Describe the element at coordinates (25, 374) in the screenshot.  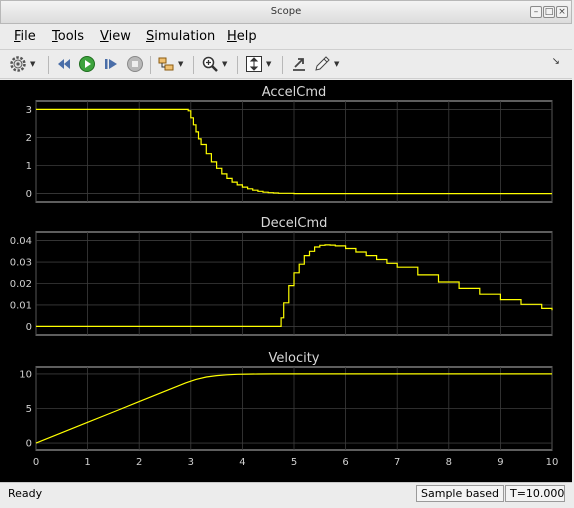
I see `y-tick-label: 10` at that location.